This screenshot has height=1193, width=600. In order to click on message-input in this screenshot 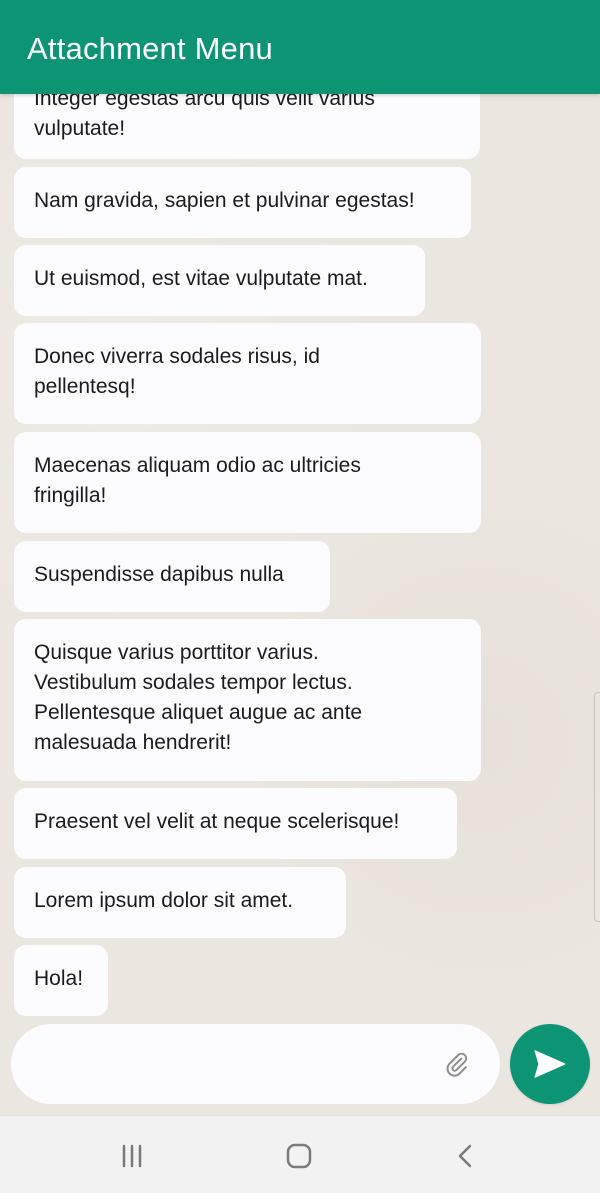, I will do `click(236, 1065)`.